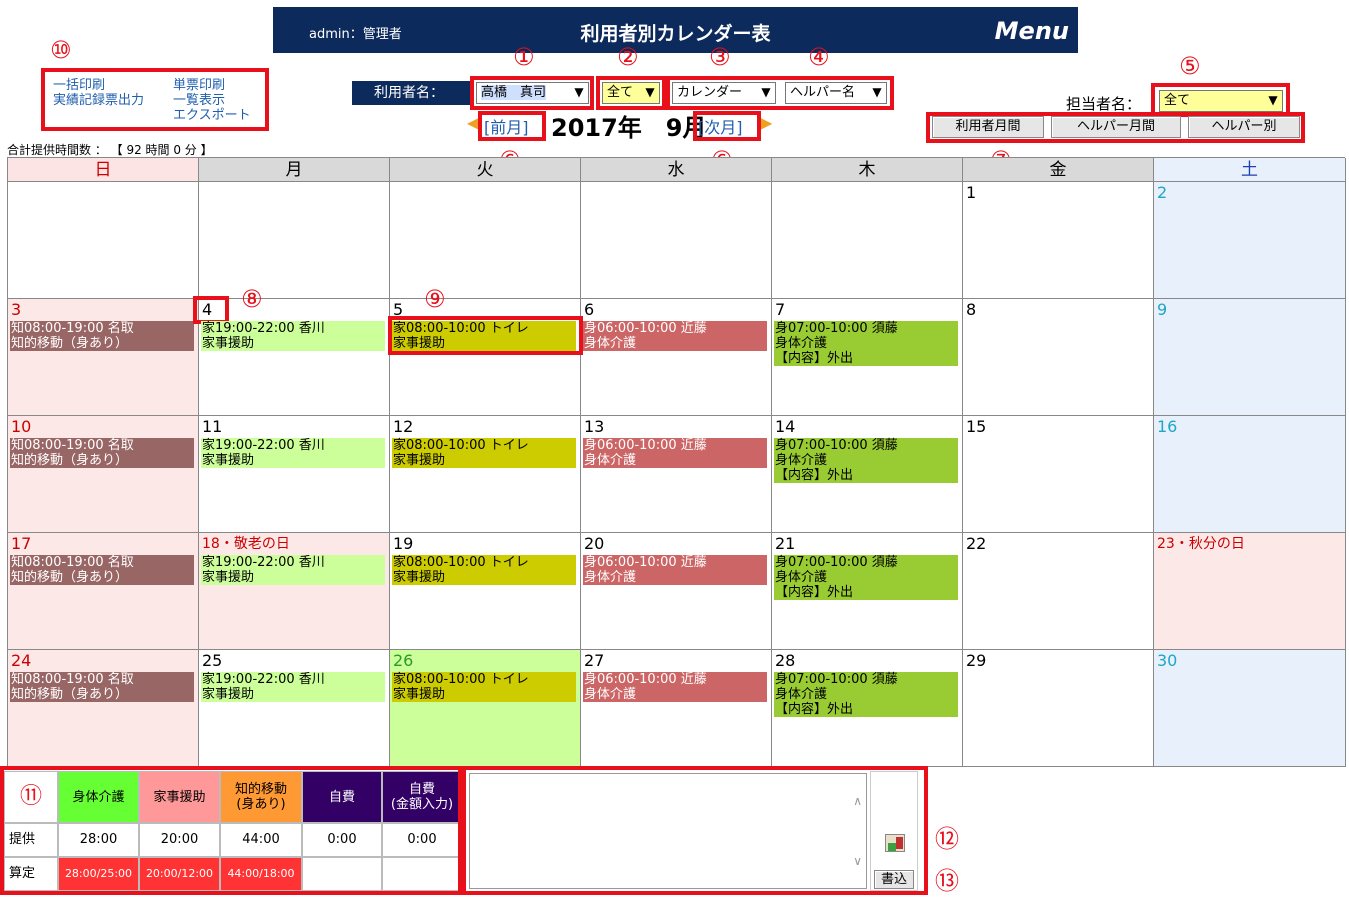 Image resolution: width=1349 pixels, height=903 pixels. What do you see at coordinates (594, 427) in the screenshot?
I see `day-number: 13` at bounding box center [594, 427].